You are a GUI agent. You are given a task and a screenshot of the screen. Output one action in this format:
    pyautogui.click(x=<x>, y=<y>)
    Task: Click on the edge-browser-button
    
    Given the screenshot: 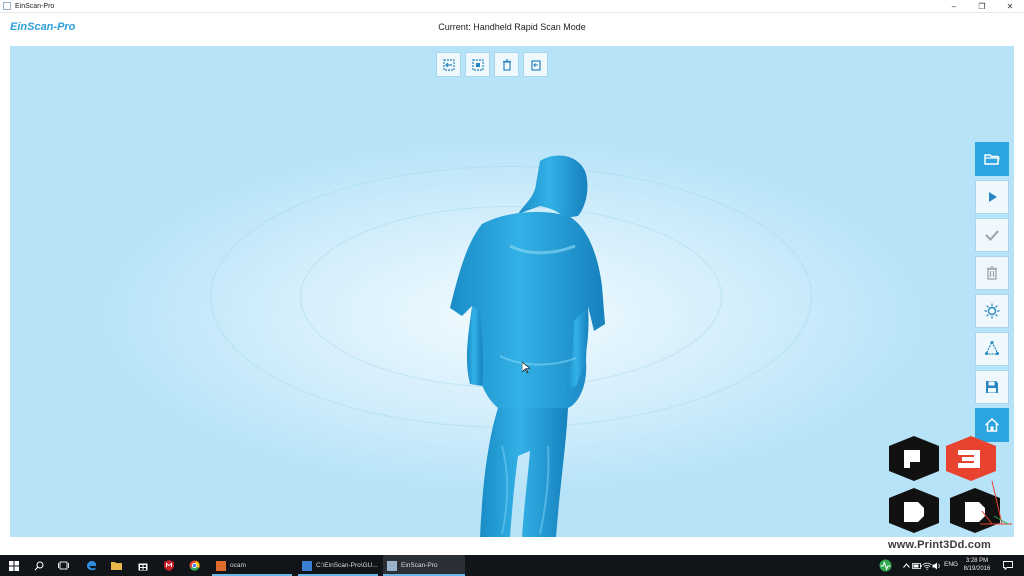 What is the action you would take?
    pyautogui.click(x=91, y=565)
    